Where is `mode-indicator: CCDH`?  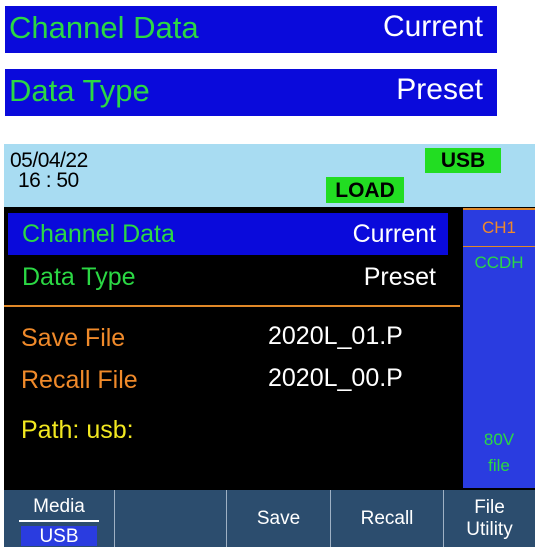
mode-indicator: CCDH is located at coordinates (499, 262).